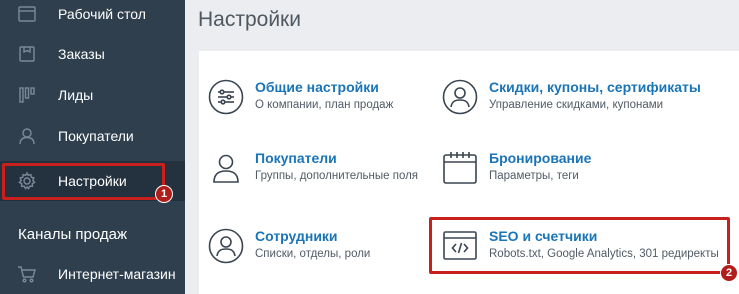 The width and height of the screenshot is (739, 294). I want to click on desktop-icon, so click(27, 14).